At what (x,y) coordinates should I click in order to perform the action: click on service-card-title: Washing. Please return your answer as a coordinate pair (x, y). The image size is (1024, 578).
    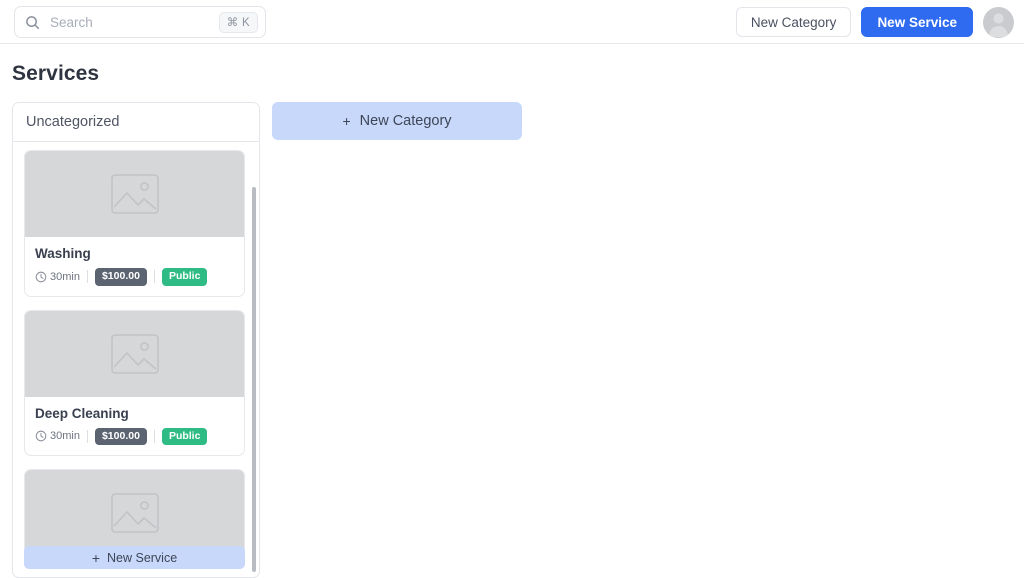
    Looking at the image, I should click on (63, 253).